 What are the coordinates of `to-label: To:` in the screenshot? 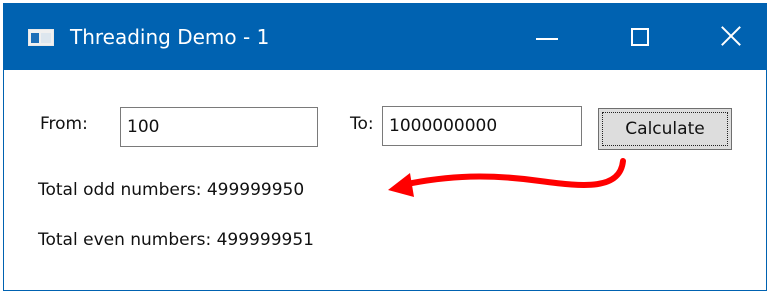 It's located at (362, 124).